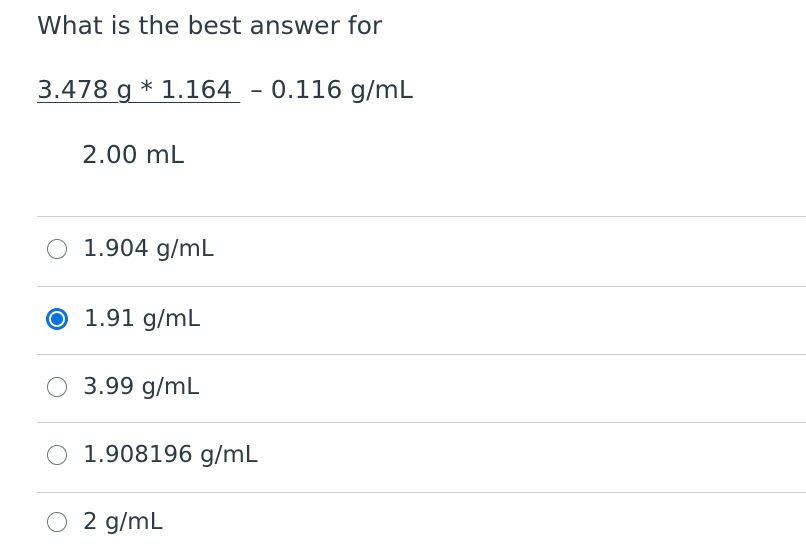 The width and height of the screenshot is (806, 544). Describe the element at coordinates (421, 518) in the screenshot. I see `answer-option-5: 2 g/mL` at that location.